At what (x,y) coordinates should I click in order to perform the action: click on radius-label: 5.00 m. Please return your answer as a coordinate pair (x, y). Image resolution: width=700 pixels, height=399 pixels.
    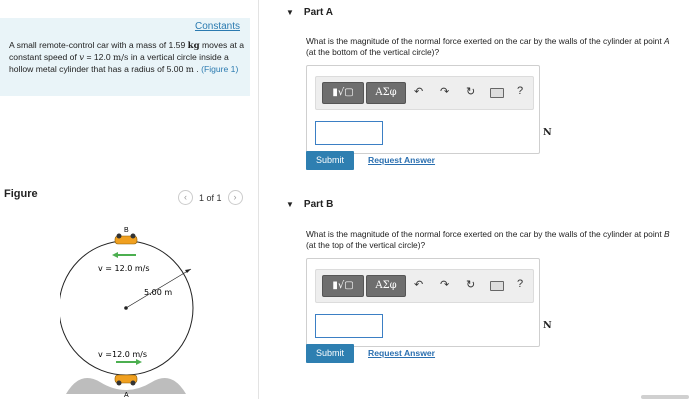
    Looking at the image, I should click on (158, 292).